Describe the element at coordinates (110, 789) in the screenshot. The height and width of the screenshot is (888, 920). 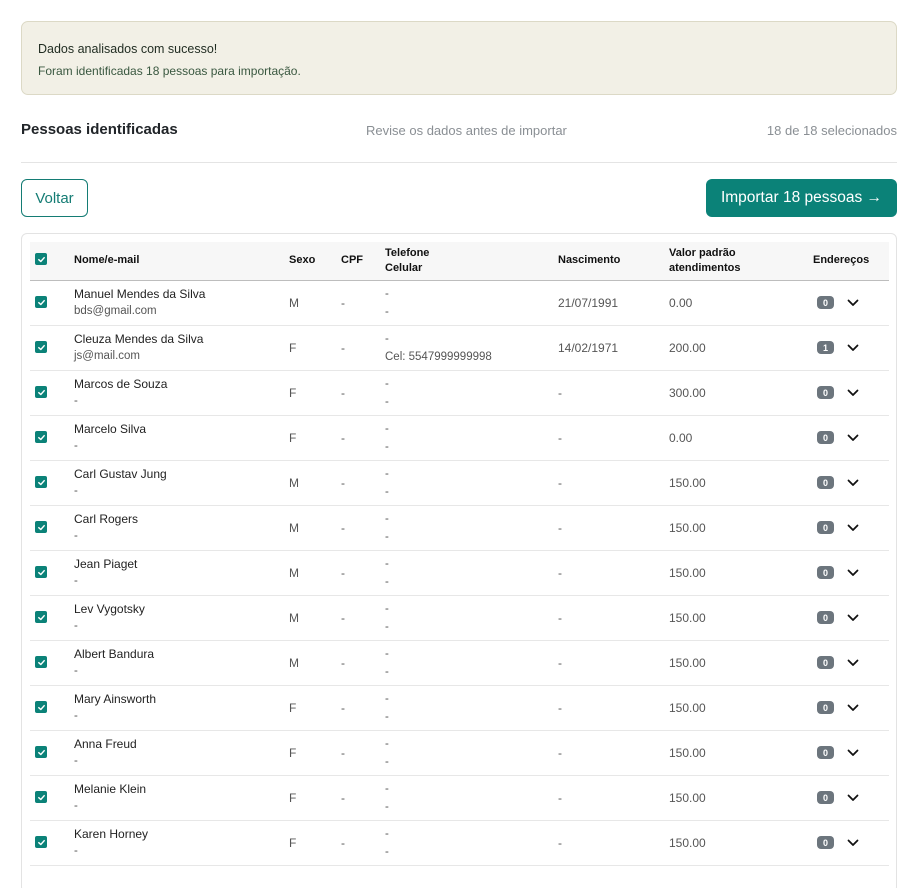
I see `person-name: Melanie Klein` at that location.